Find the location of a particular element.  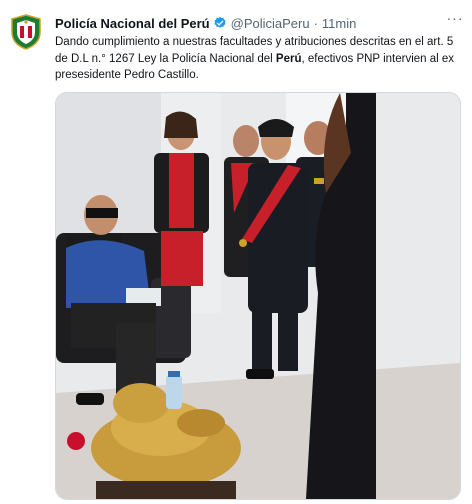

verified-check-icon is located at coordinates (220, 23).